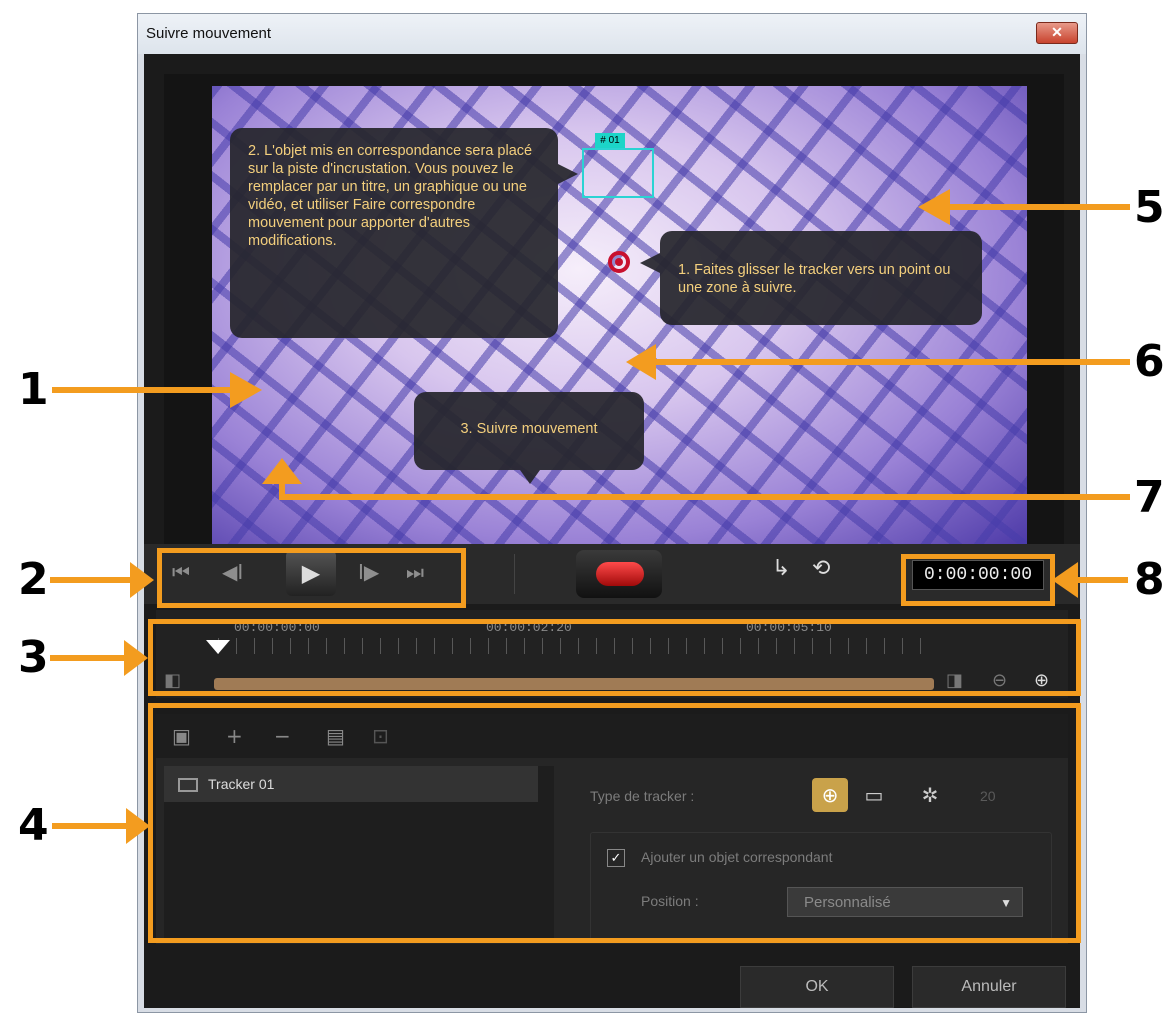  I want to click on annotation-number-1: 1, so click(33, 389).